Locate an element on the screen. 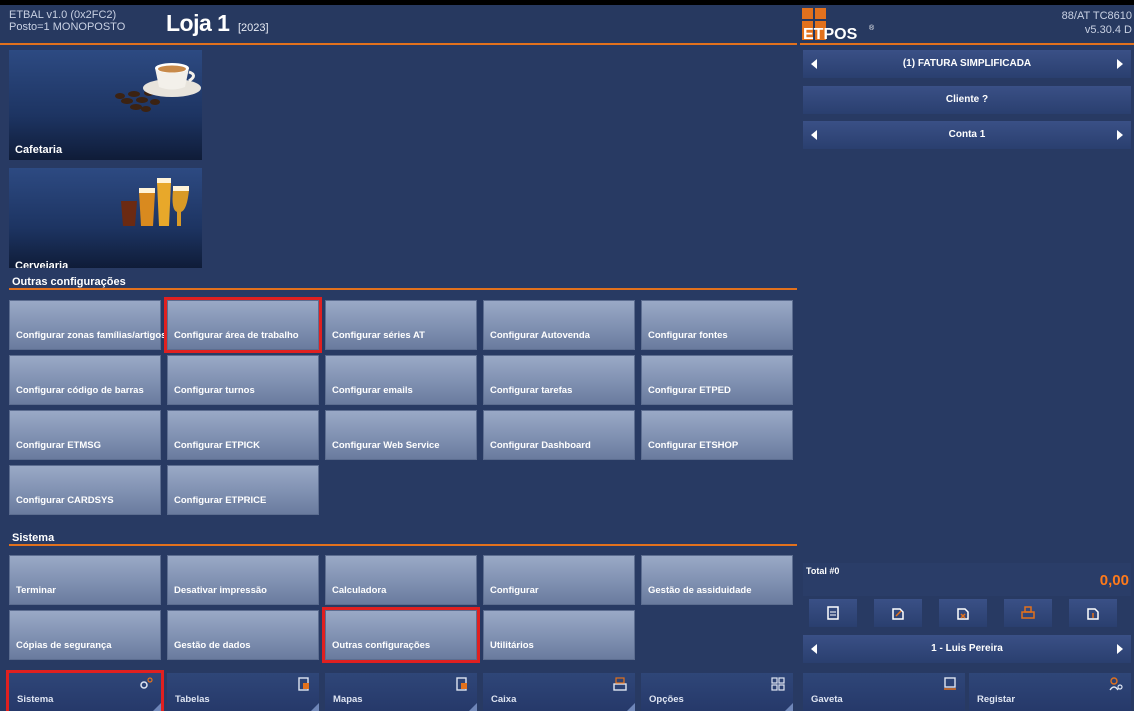  print-button is located at coordinates (1028, 613).